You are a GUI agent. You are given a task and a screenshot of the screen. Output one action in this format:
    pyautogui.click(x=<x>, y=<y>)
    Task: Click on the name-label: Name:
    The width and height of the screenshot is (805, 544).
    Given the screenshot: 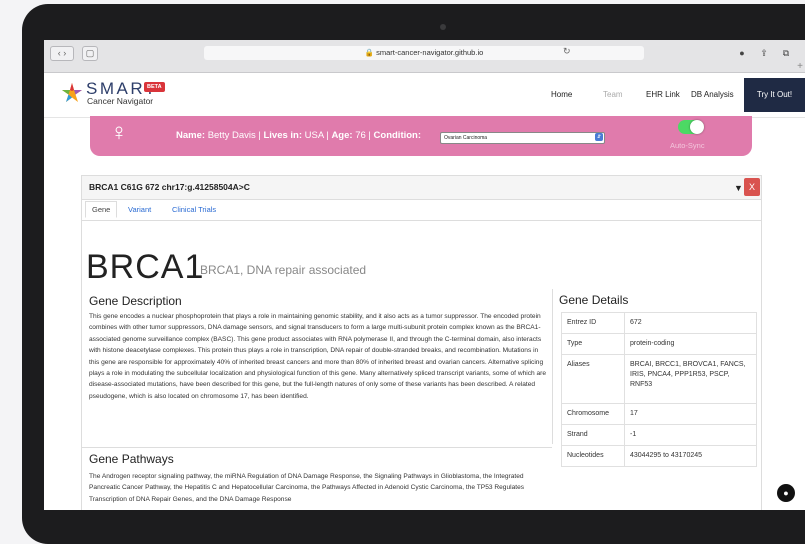 What is the action you would take?
    pyautogui.click(x=191, y=135)
    